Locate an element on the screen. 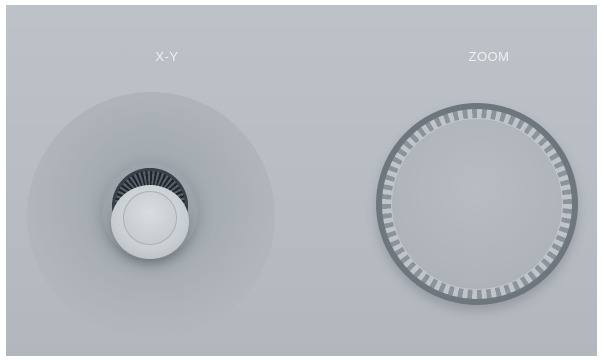 The image size is (603, 360). xy-joystick-cap is located at coordinates (150, 218).